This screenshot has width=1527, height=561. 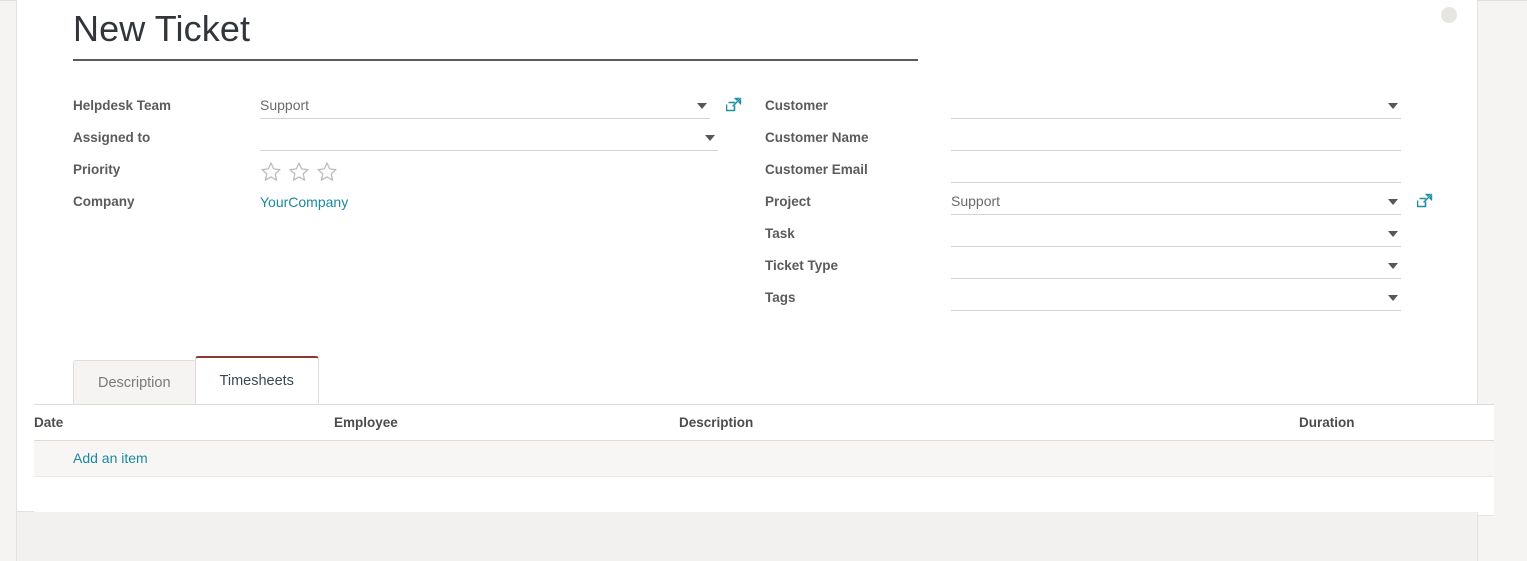 I want to click on task-input, so click(x=1176, y=235).